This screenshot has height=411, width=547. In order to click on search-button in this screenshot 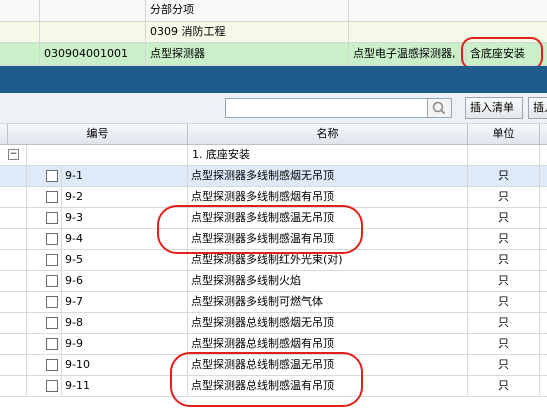, I will do `click(440, 108)`.